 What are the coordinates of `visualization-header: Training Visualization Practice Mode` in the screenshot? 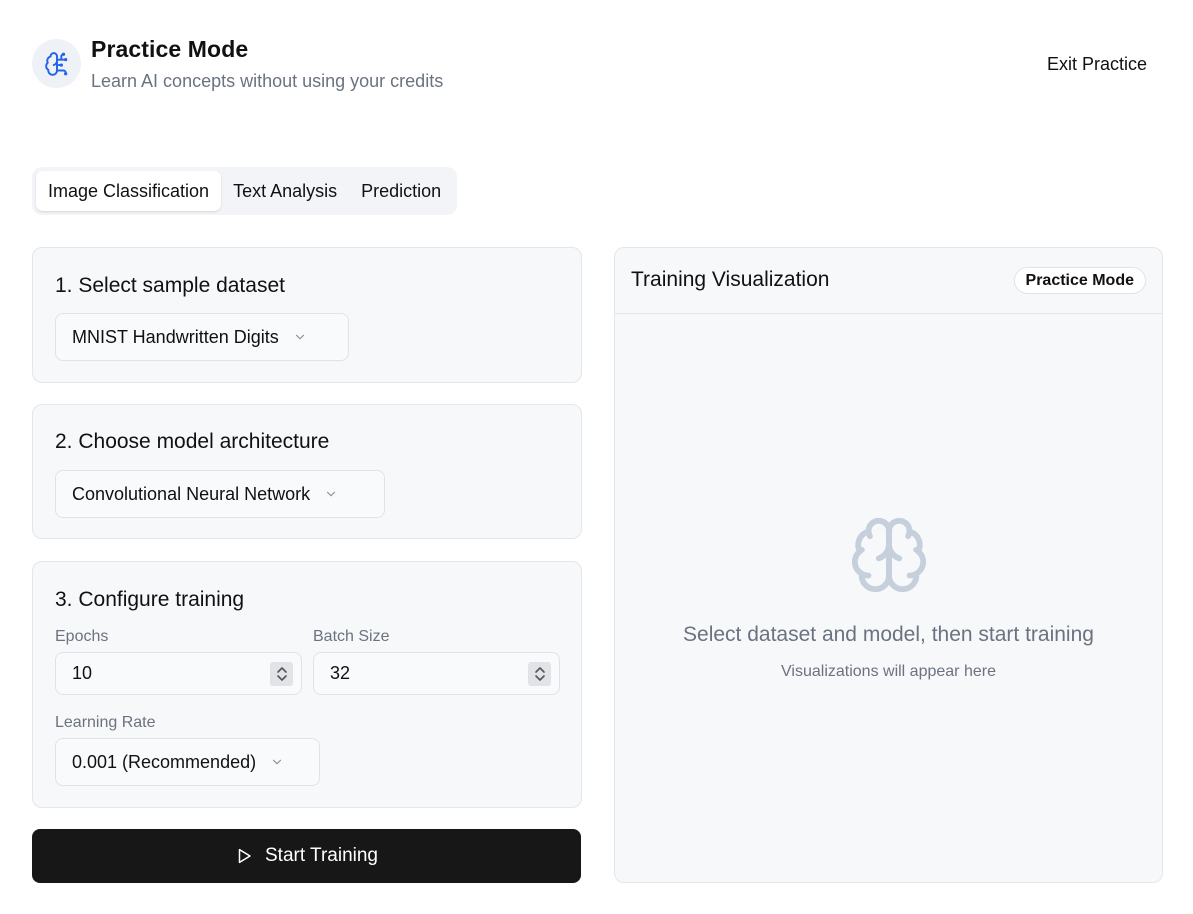 It's located at (888, 281).